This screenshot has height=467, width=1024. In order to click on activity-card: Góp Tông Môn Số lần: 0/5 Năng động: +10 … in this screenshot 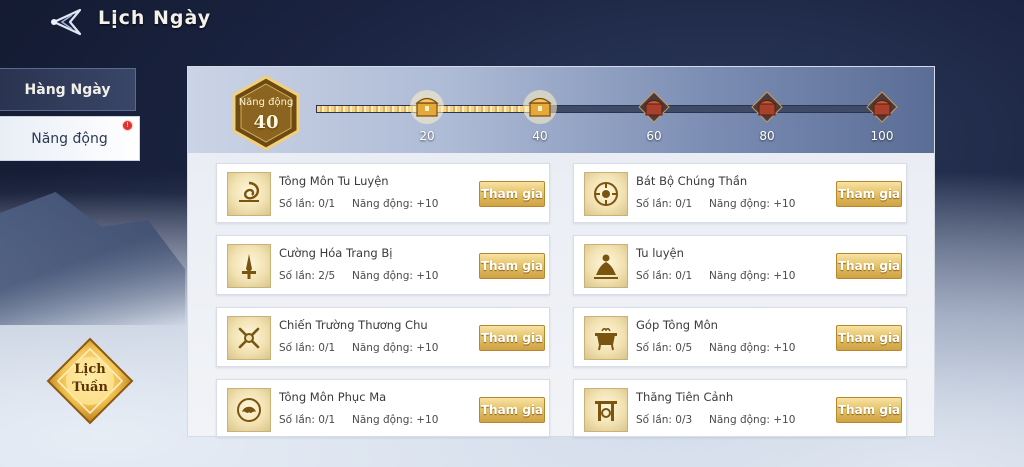, I will do `click(740, 337)`.